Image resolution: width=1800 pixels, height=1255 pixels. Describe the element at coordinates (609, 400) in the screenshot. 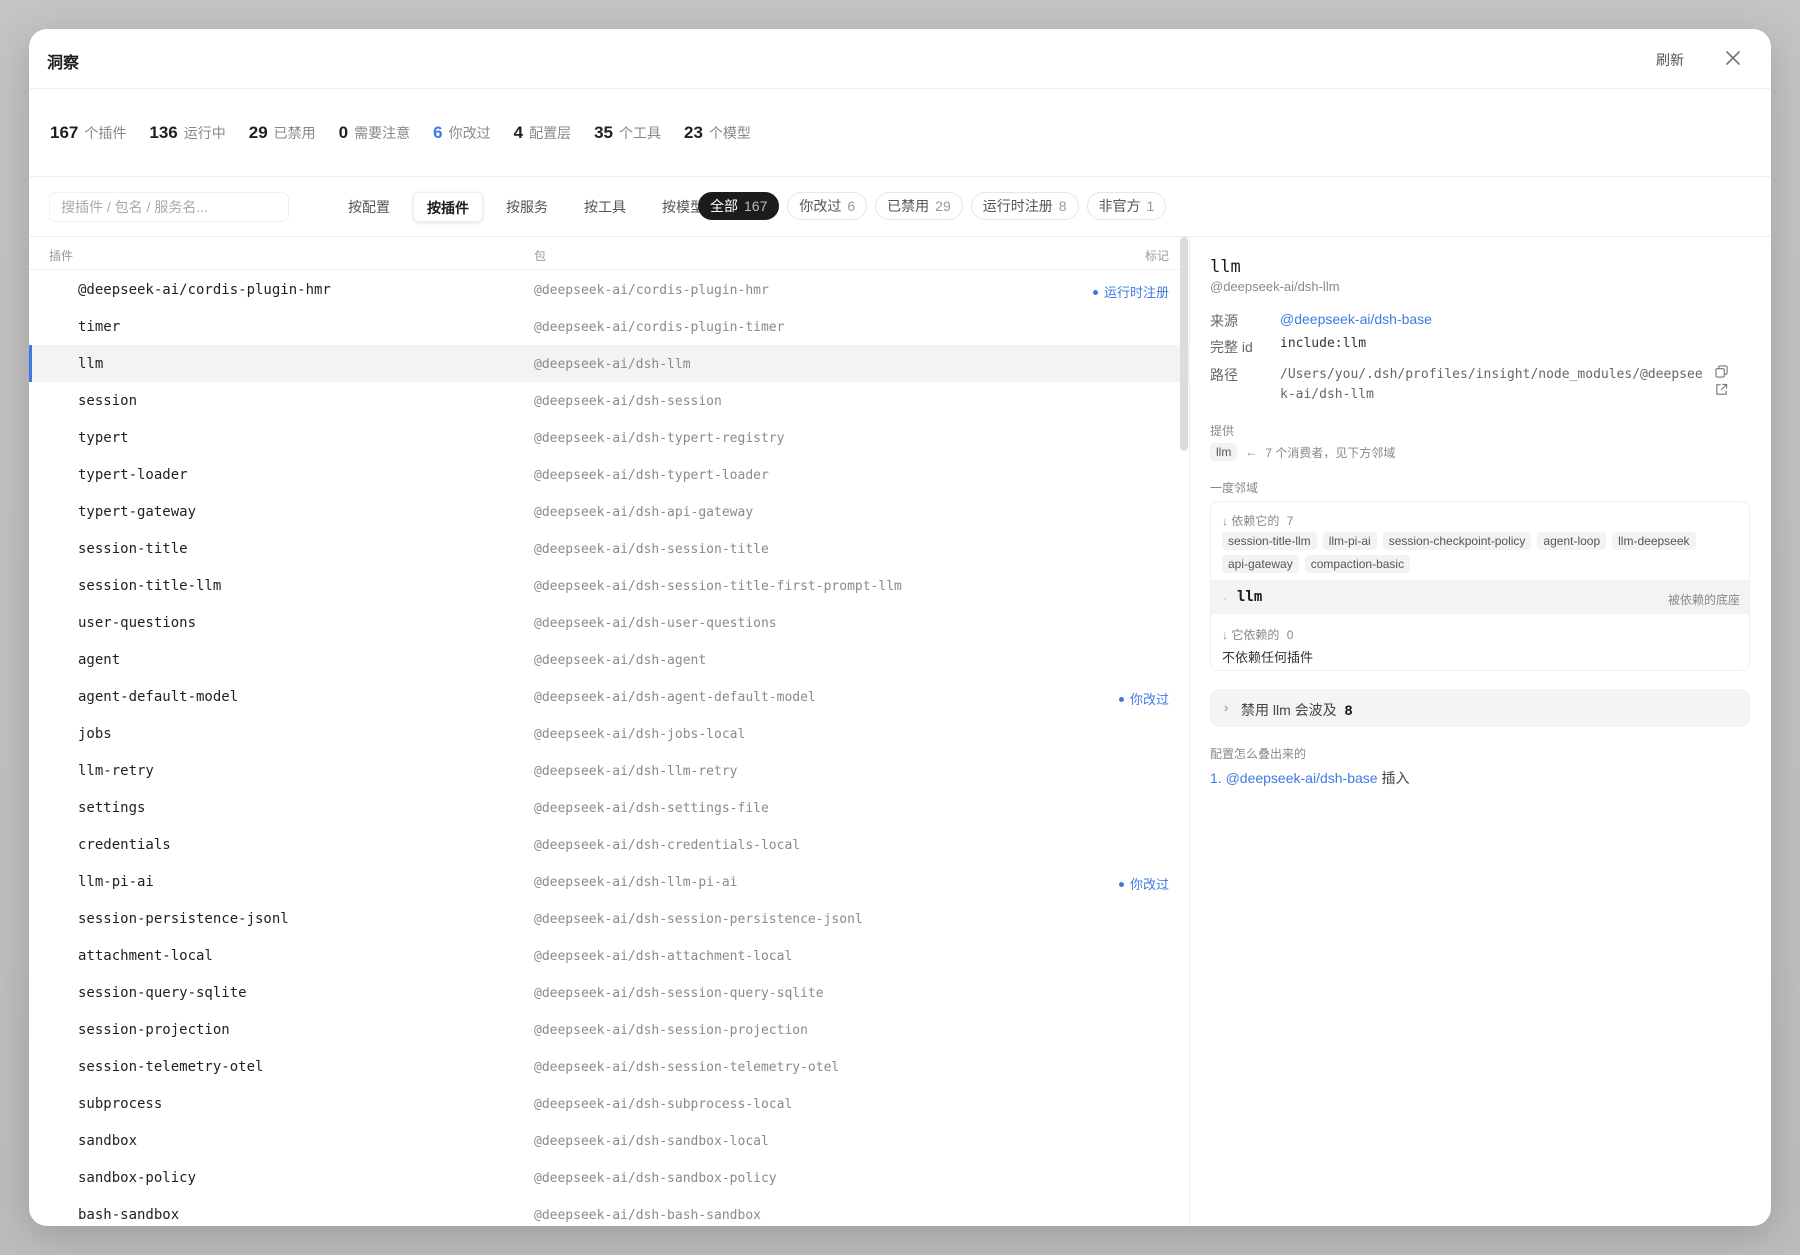

I see `table-row: session @deepseek-ai/dsh-session` at that location.